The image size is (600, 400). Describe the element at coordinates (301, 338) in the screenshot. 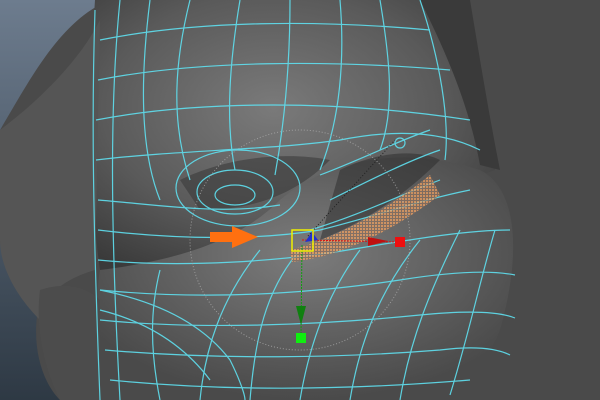

I see `y-axis-handle` at that location.